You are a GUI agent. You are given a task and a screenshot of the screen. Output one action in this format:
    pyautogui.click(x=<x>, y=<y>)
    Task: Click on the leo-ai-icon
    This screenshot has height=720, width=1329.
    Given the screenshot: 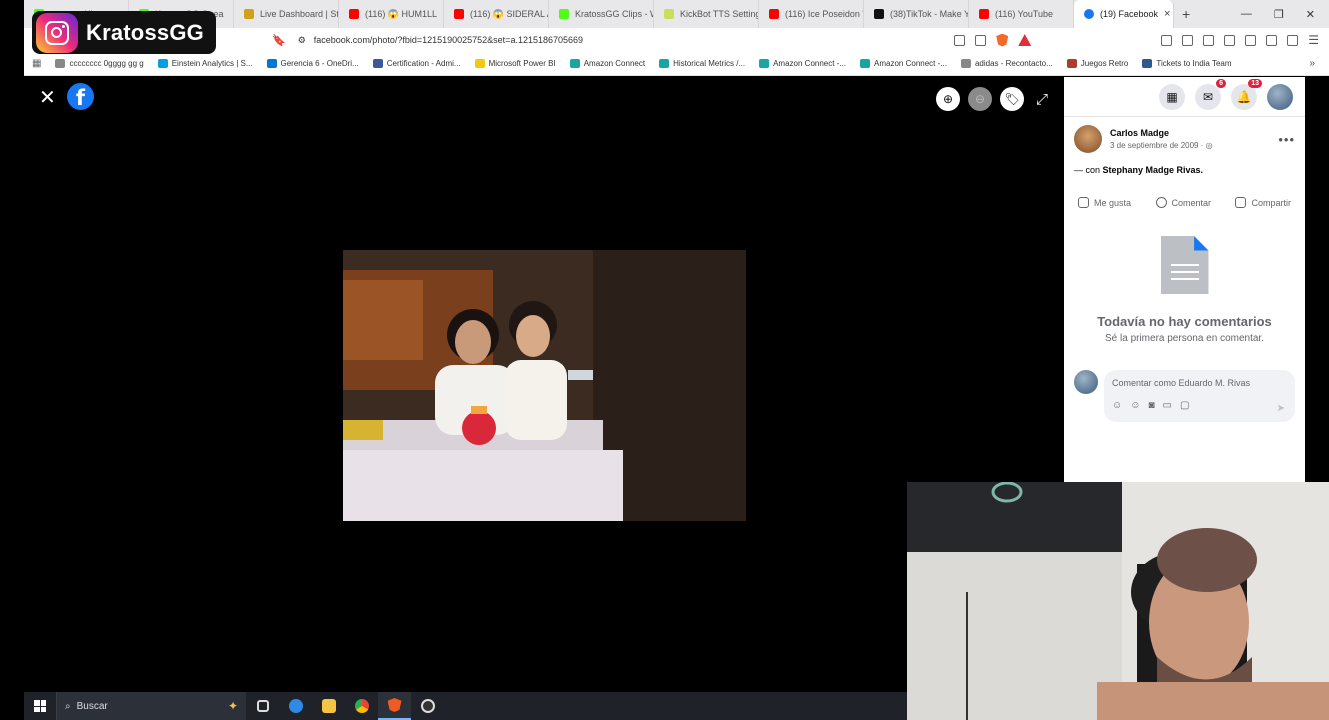 What is the action you would take?
    pyautogui.click(x=1272, y=40)
    